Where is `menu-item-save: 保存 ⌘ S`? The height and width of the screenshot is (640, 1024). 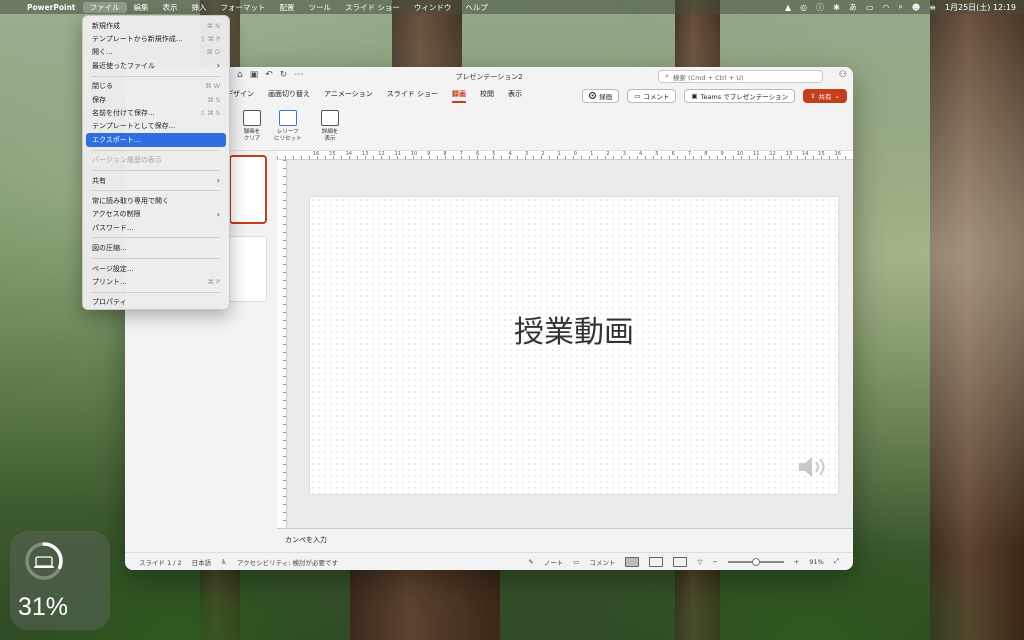 menu-item-save: 保存 ⌘ S is located at coordinates (156, 99).